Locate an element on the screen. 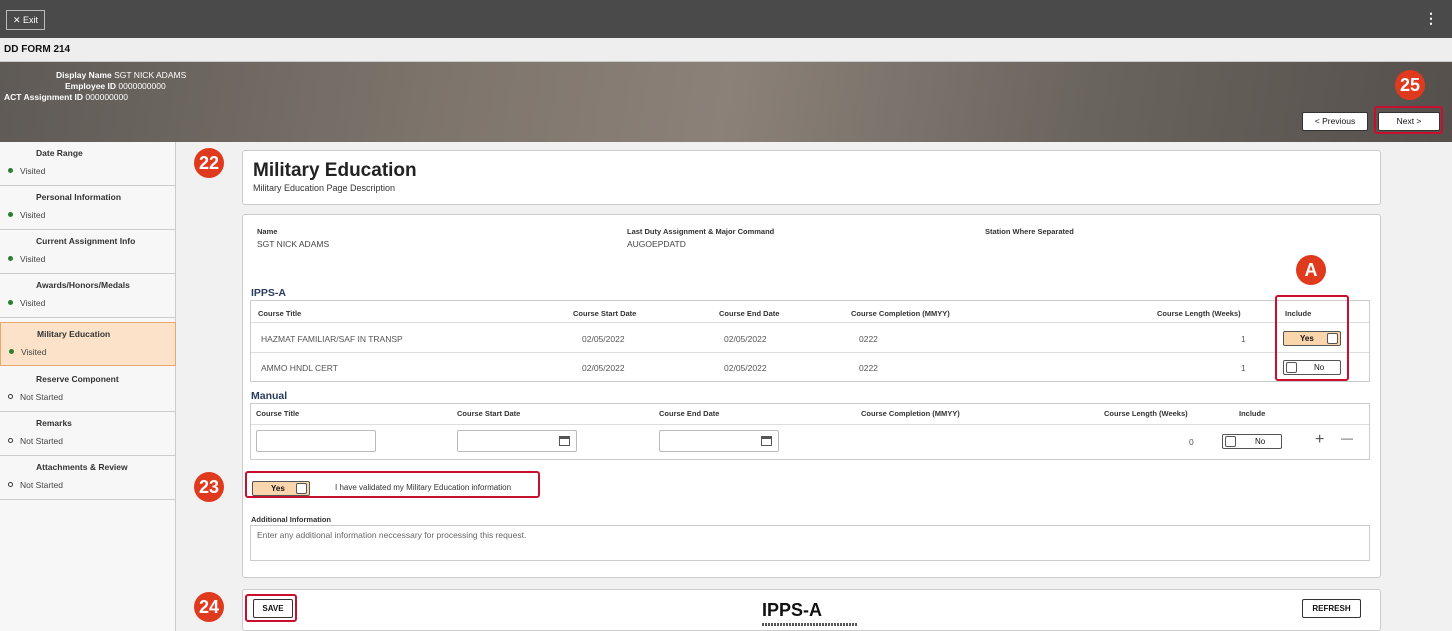 This screenshot has width=1452, height=631. employee-id-label: Employee ID is located at coordinates (91, 86).